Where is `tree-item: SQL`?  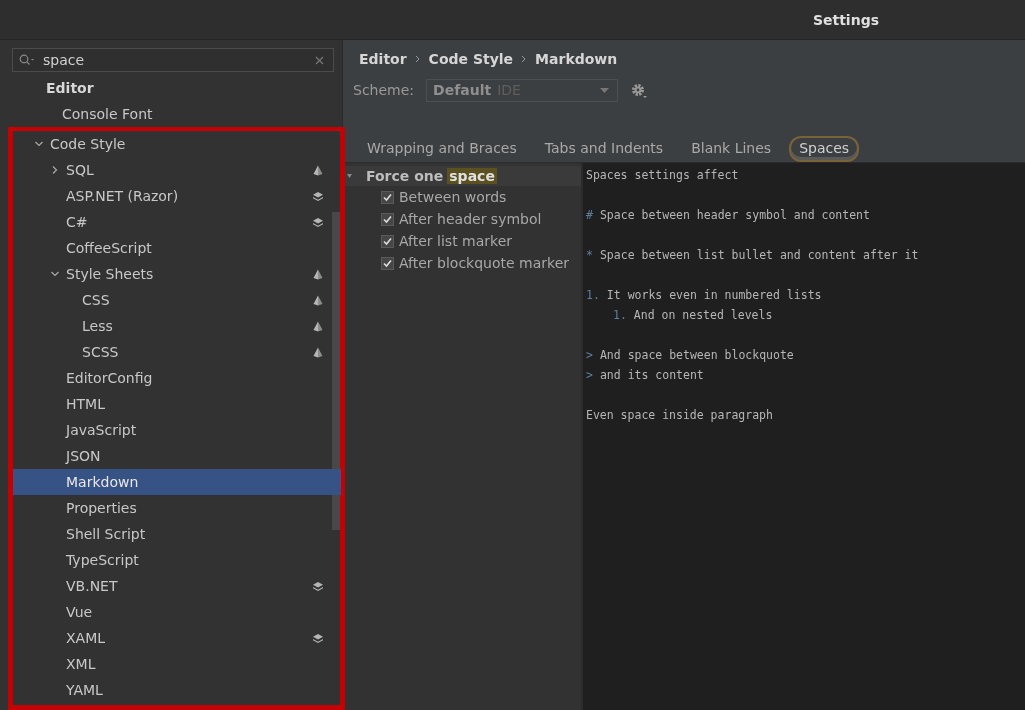
tree-item: SQL is located at coordinates (189, 170).